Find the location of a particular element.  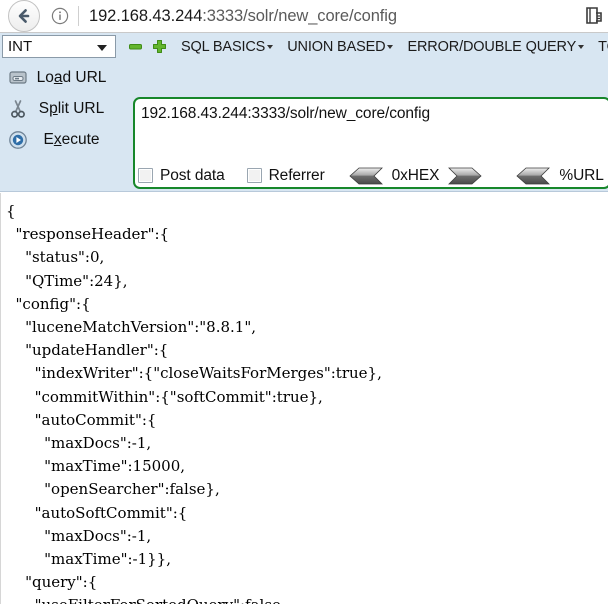

execute-label: Execute is located at coordinates (71, 139).